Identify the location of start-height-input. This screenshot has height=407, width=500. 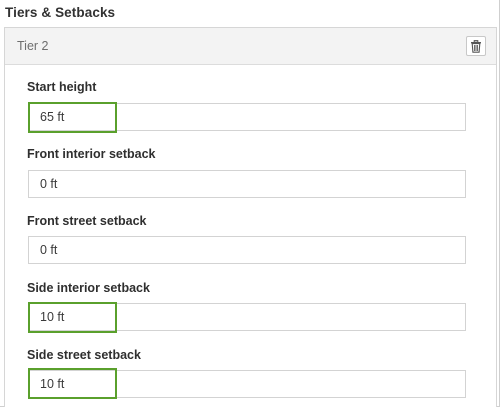
(247, 117).